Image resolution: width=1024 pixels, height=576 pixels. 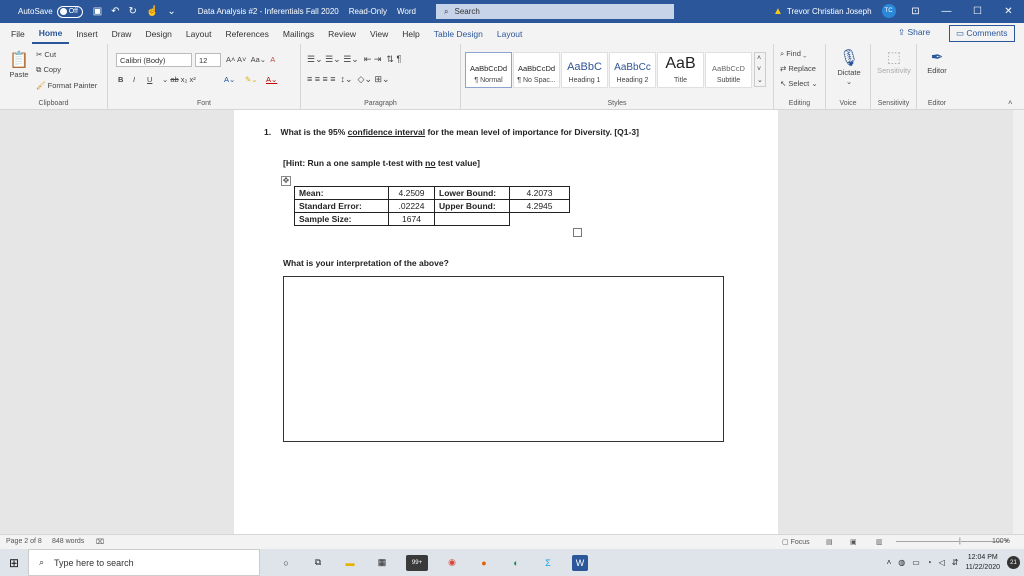 I want to click on chrome-icon: ◉, so click(x=452, y=563).